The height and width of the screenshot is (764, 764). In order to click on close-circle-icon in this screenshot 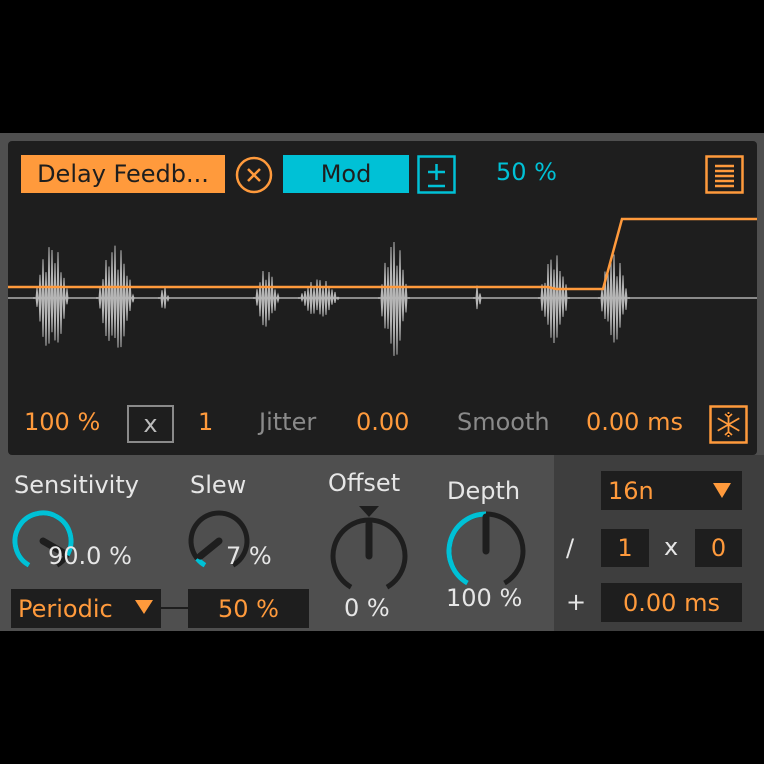, I will do `click(254, 175)`.